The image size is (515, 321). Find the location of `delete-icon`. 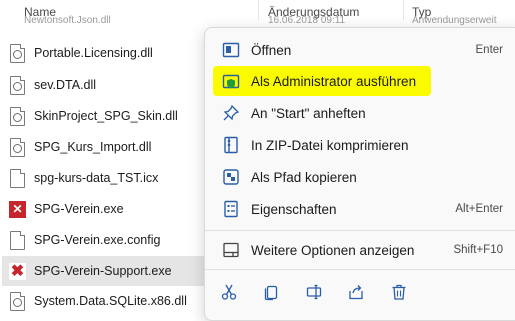

delete-icon is located at coordinates (399, 292).